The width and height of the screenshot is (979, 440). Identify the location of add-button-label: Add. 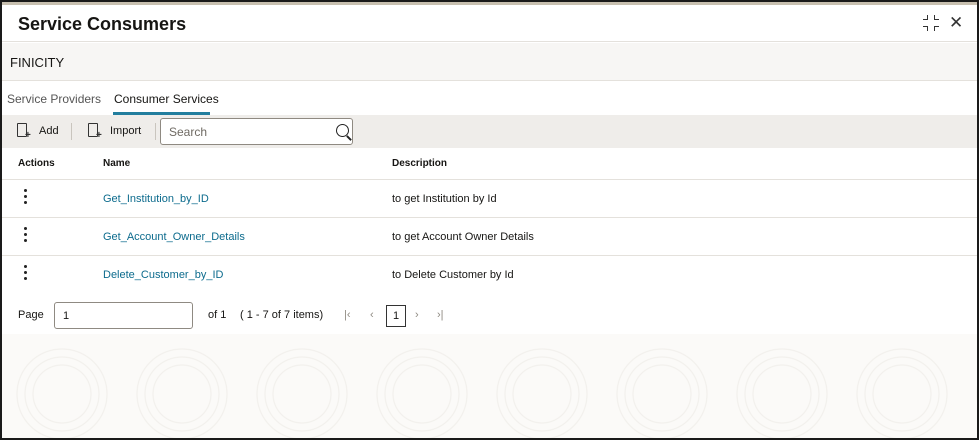
(49, 131).